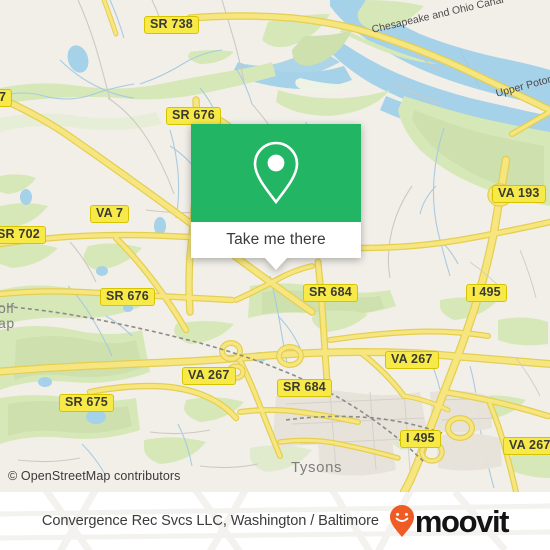 The image size is (550, 550). I want to click on road-shield: 7, so click(6, 98).